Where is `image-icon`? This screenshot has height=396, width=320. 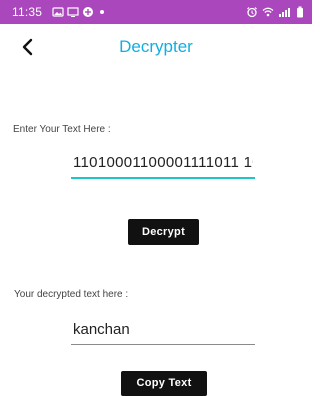 image-icon is located at coordinates (58, 12).